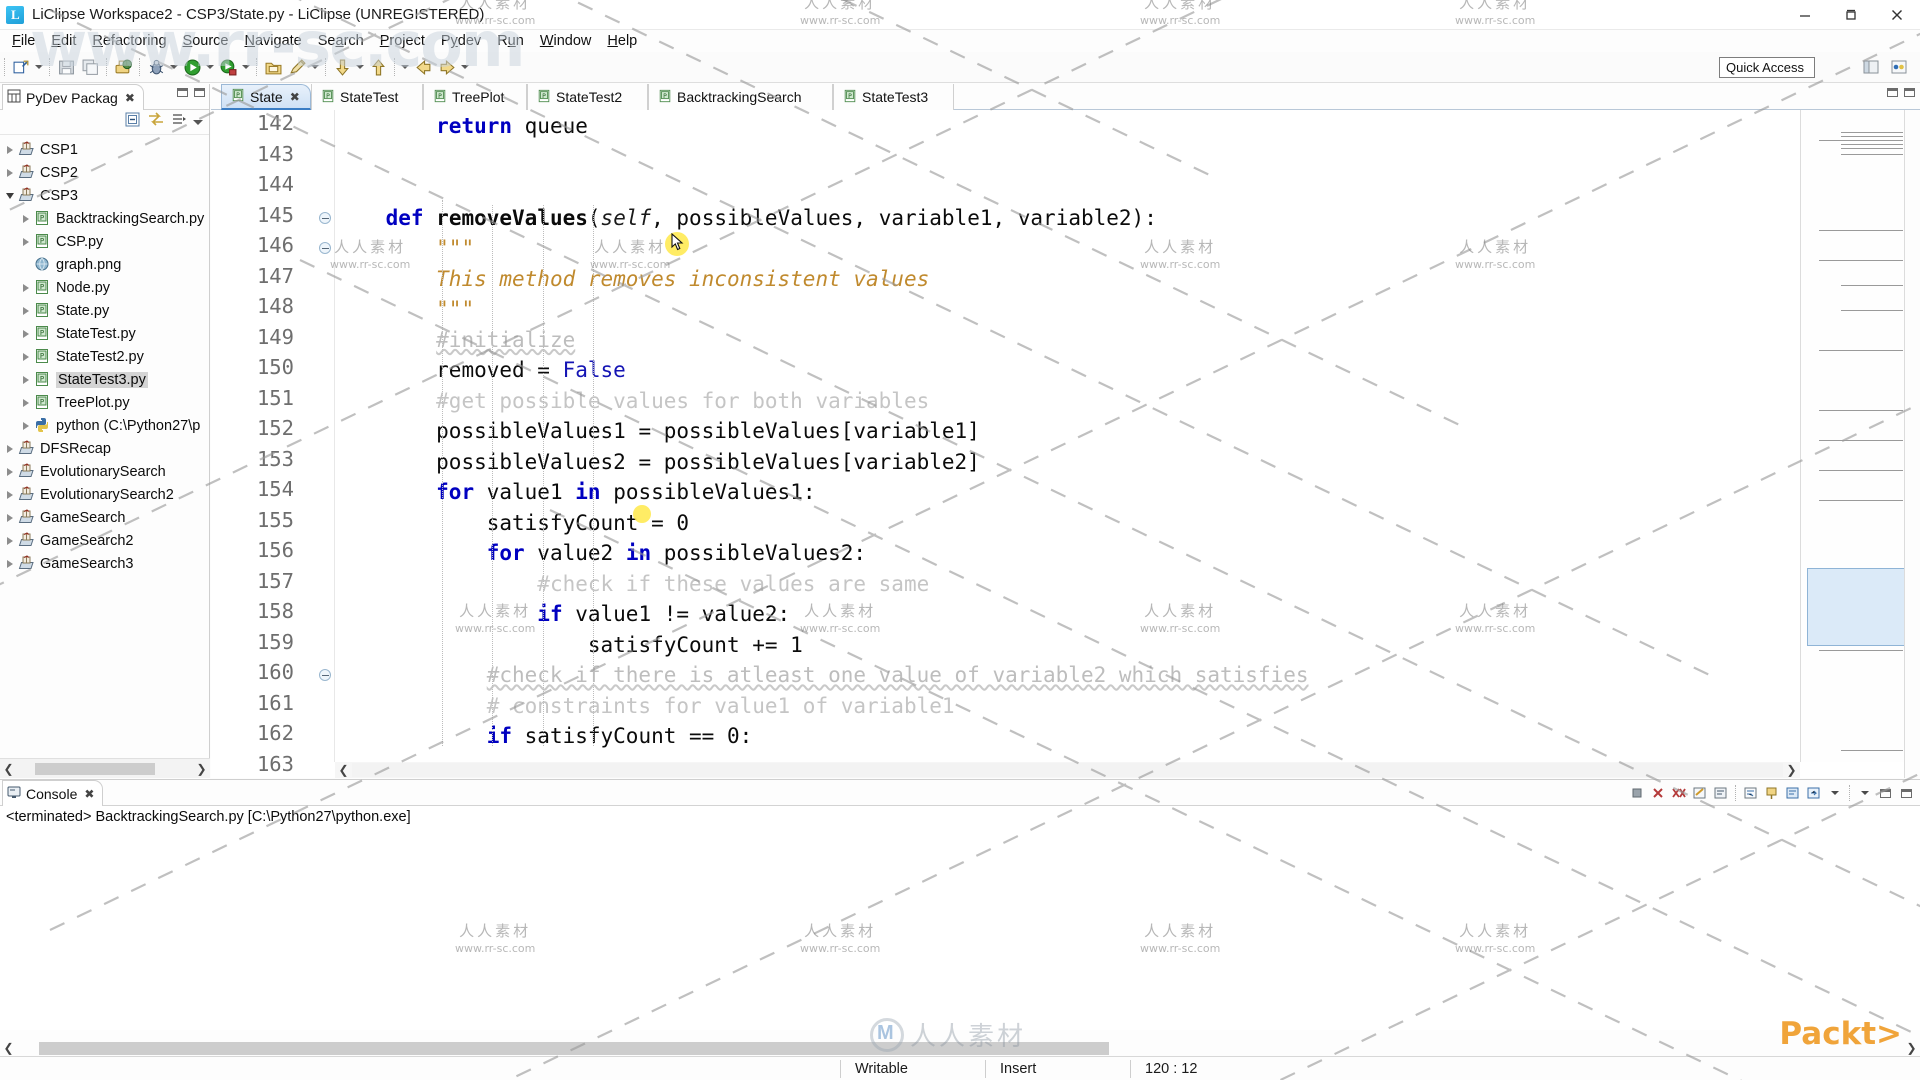 This screenshot has width=1920, height=1080. I want to click on new-wizard-dropdown, so click(39, 67).